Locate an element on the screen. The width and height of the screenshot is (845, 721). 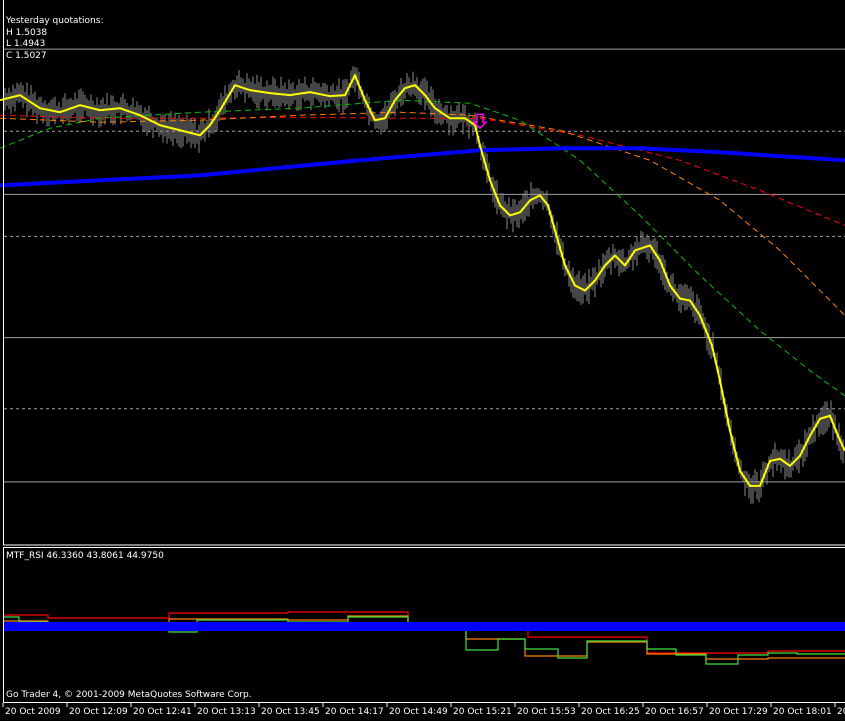
time-tick-label: 20 Oct 15:53 is located at coordinates (546, 712).